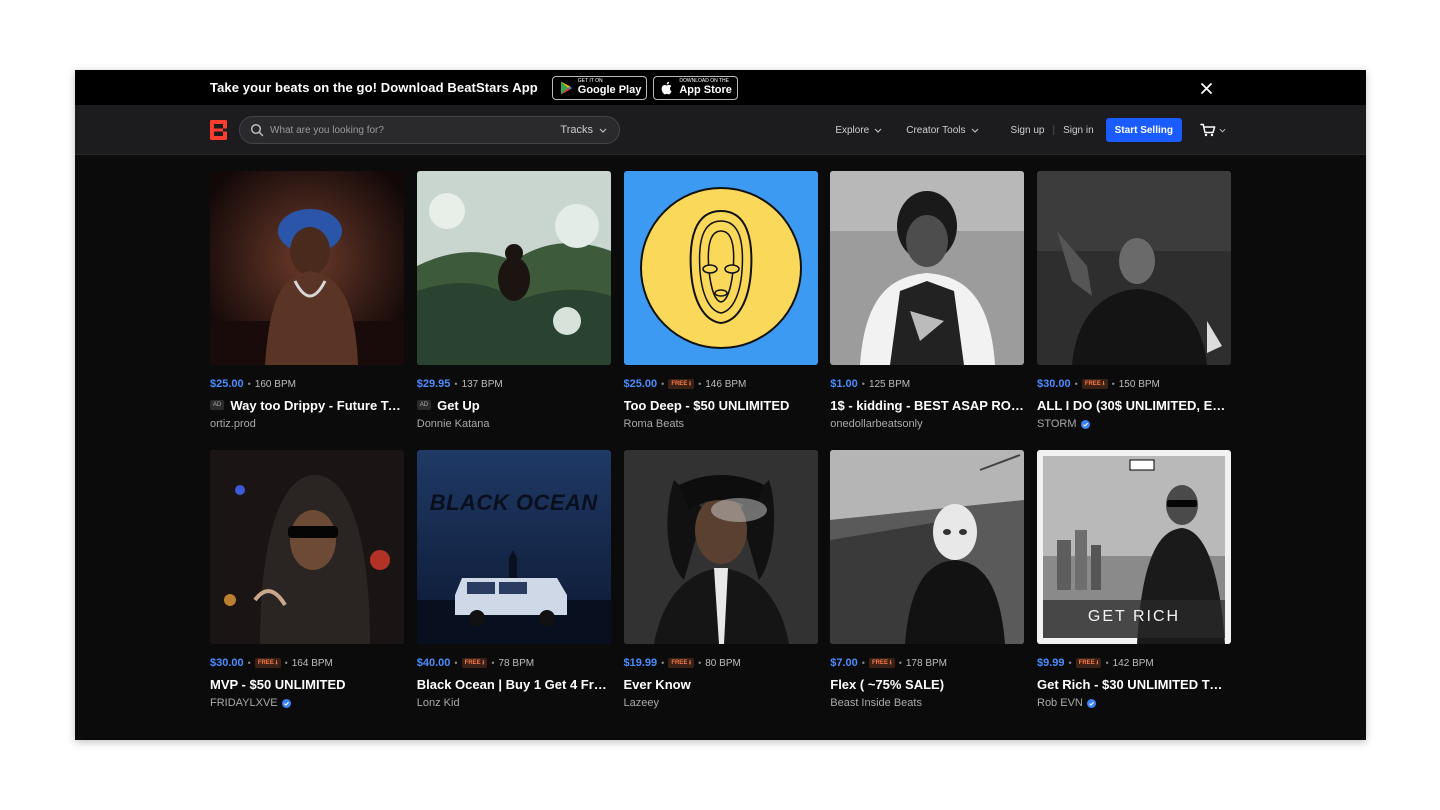 The image size is (1440, 810). What do you see at coordinates (707, 405) in the screenshot?
I see `track-title: Too Deep - $50 UNLIMITED` at bounding box center [707, 405].